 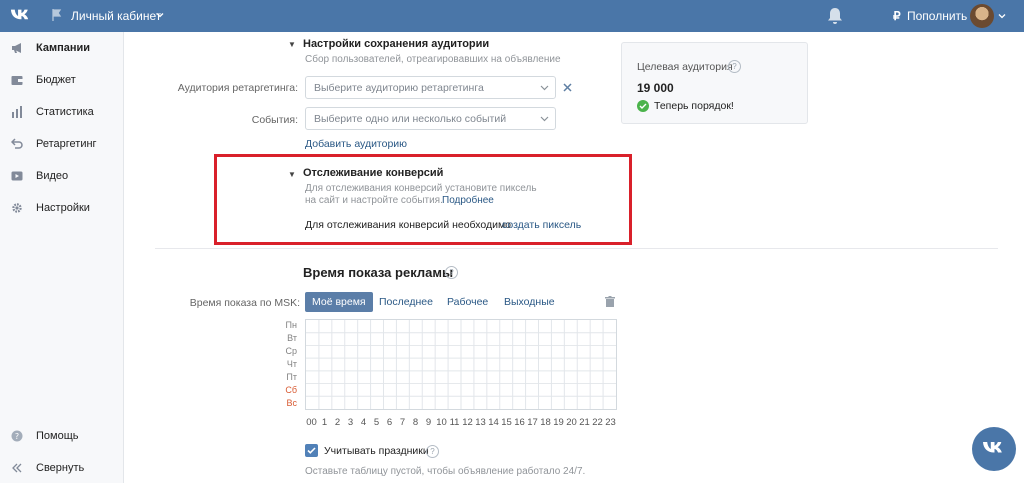 I want to click on schedule-grid, so click(x=461, y=364).